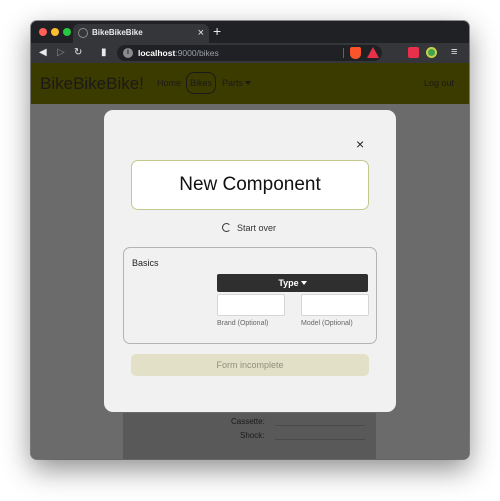 This screenshot has width=500, height=501. What do you see at coordinates (117, 32) in the screenshot?
I see `tab-title: BikeBikeBike` at bounding box center [117, 32].